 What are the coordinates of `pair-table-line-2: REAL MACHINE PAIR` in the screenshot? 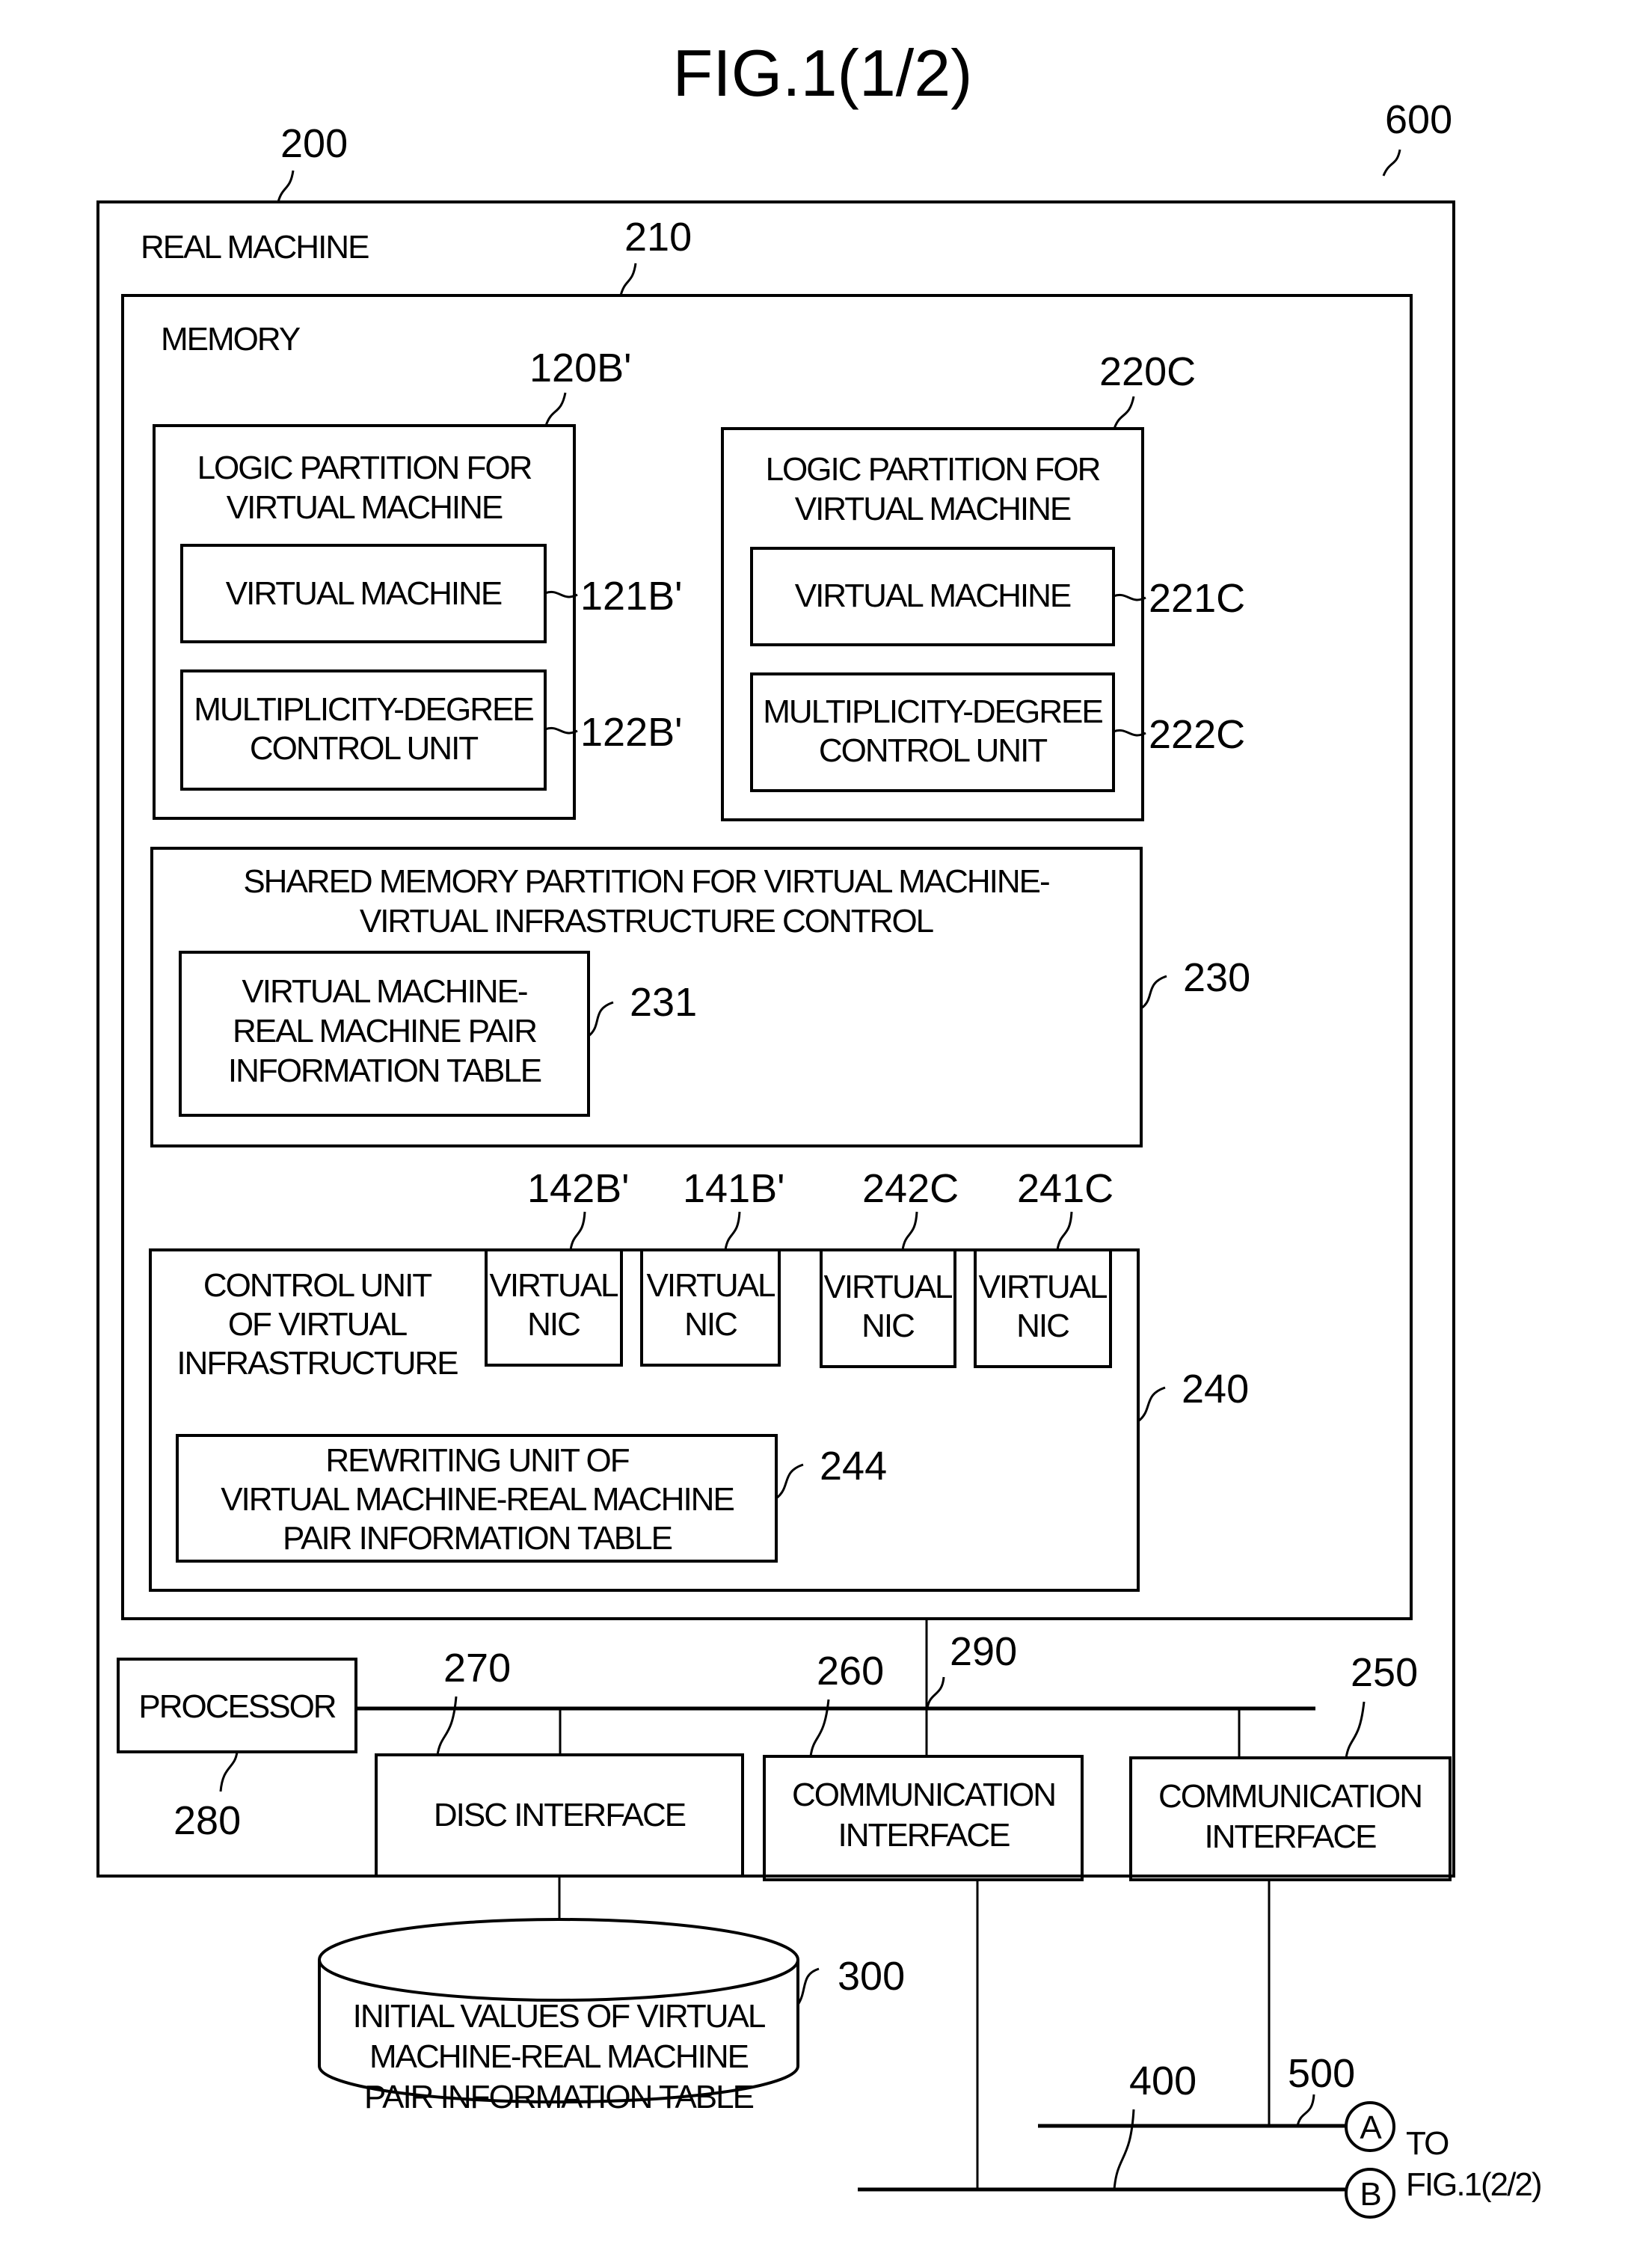 It's located at (384, 1031).